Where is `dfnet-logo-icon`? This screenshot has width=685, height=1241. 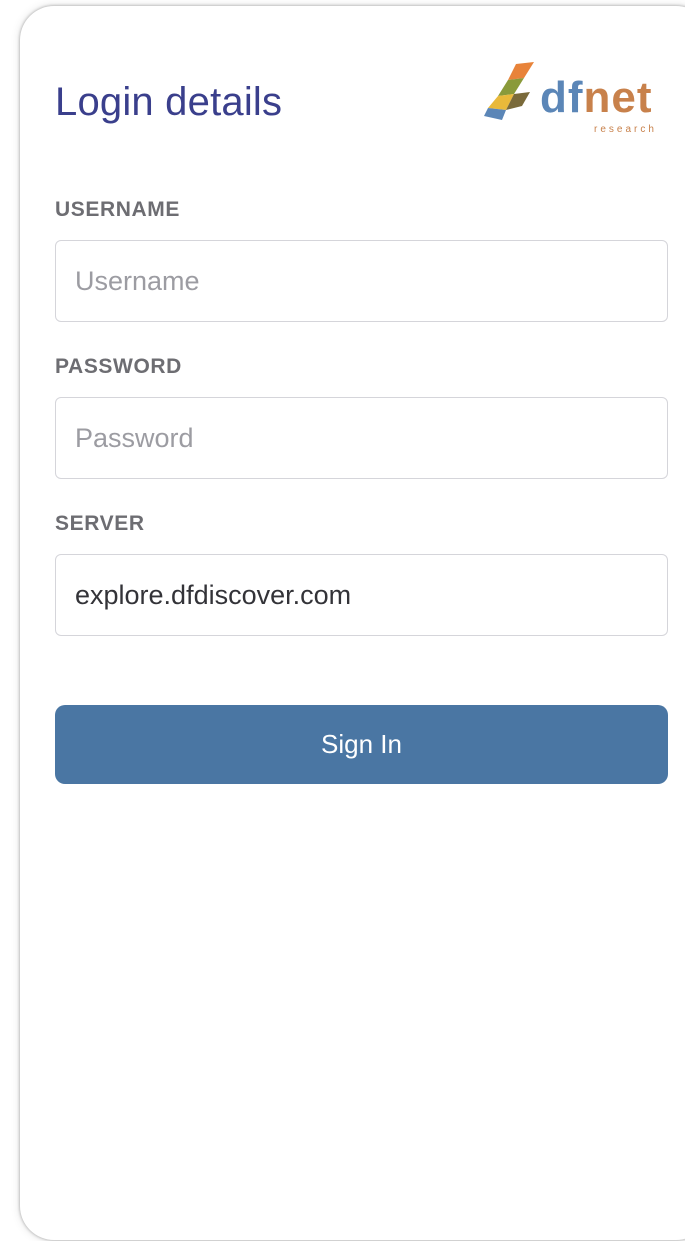 dfnet-logo-icon is located at coordinates (509, 91).